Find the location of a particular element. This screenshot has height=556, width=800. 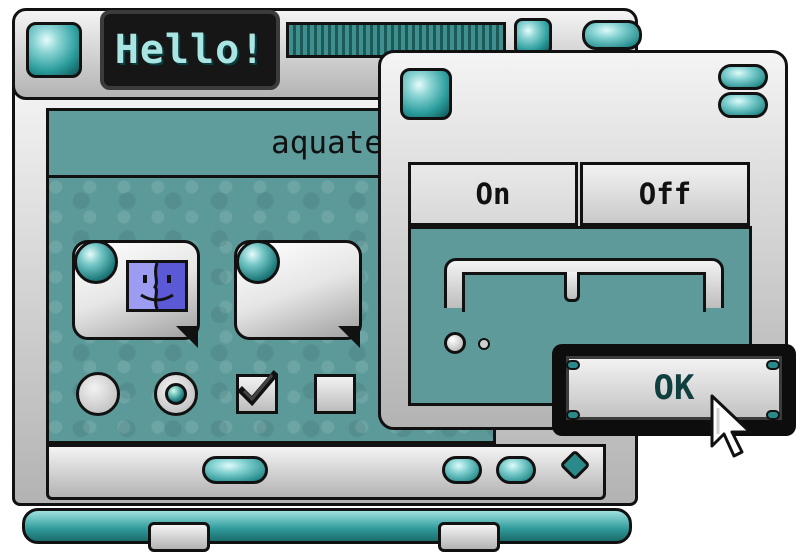

checkbox-checked is located at coordinates (257, 392).